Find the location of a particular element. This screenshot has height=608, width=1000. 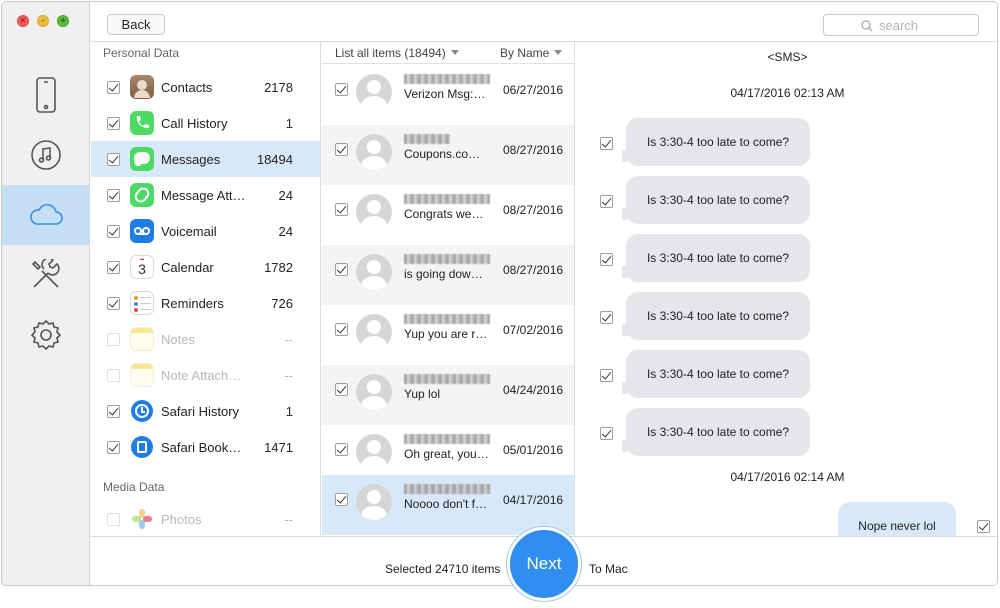

search-input: search is located at coordinates (901, 25).